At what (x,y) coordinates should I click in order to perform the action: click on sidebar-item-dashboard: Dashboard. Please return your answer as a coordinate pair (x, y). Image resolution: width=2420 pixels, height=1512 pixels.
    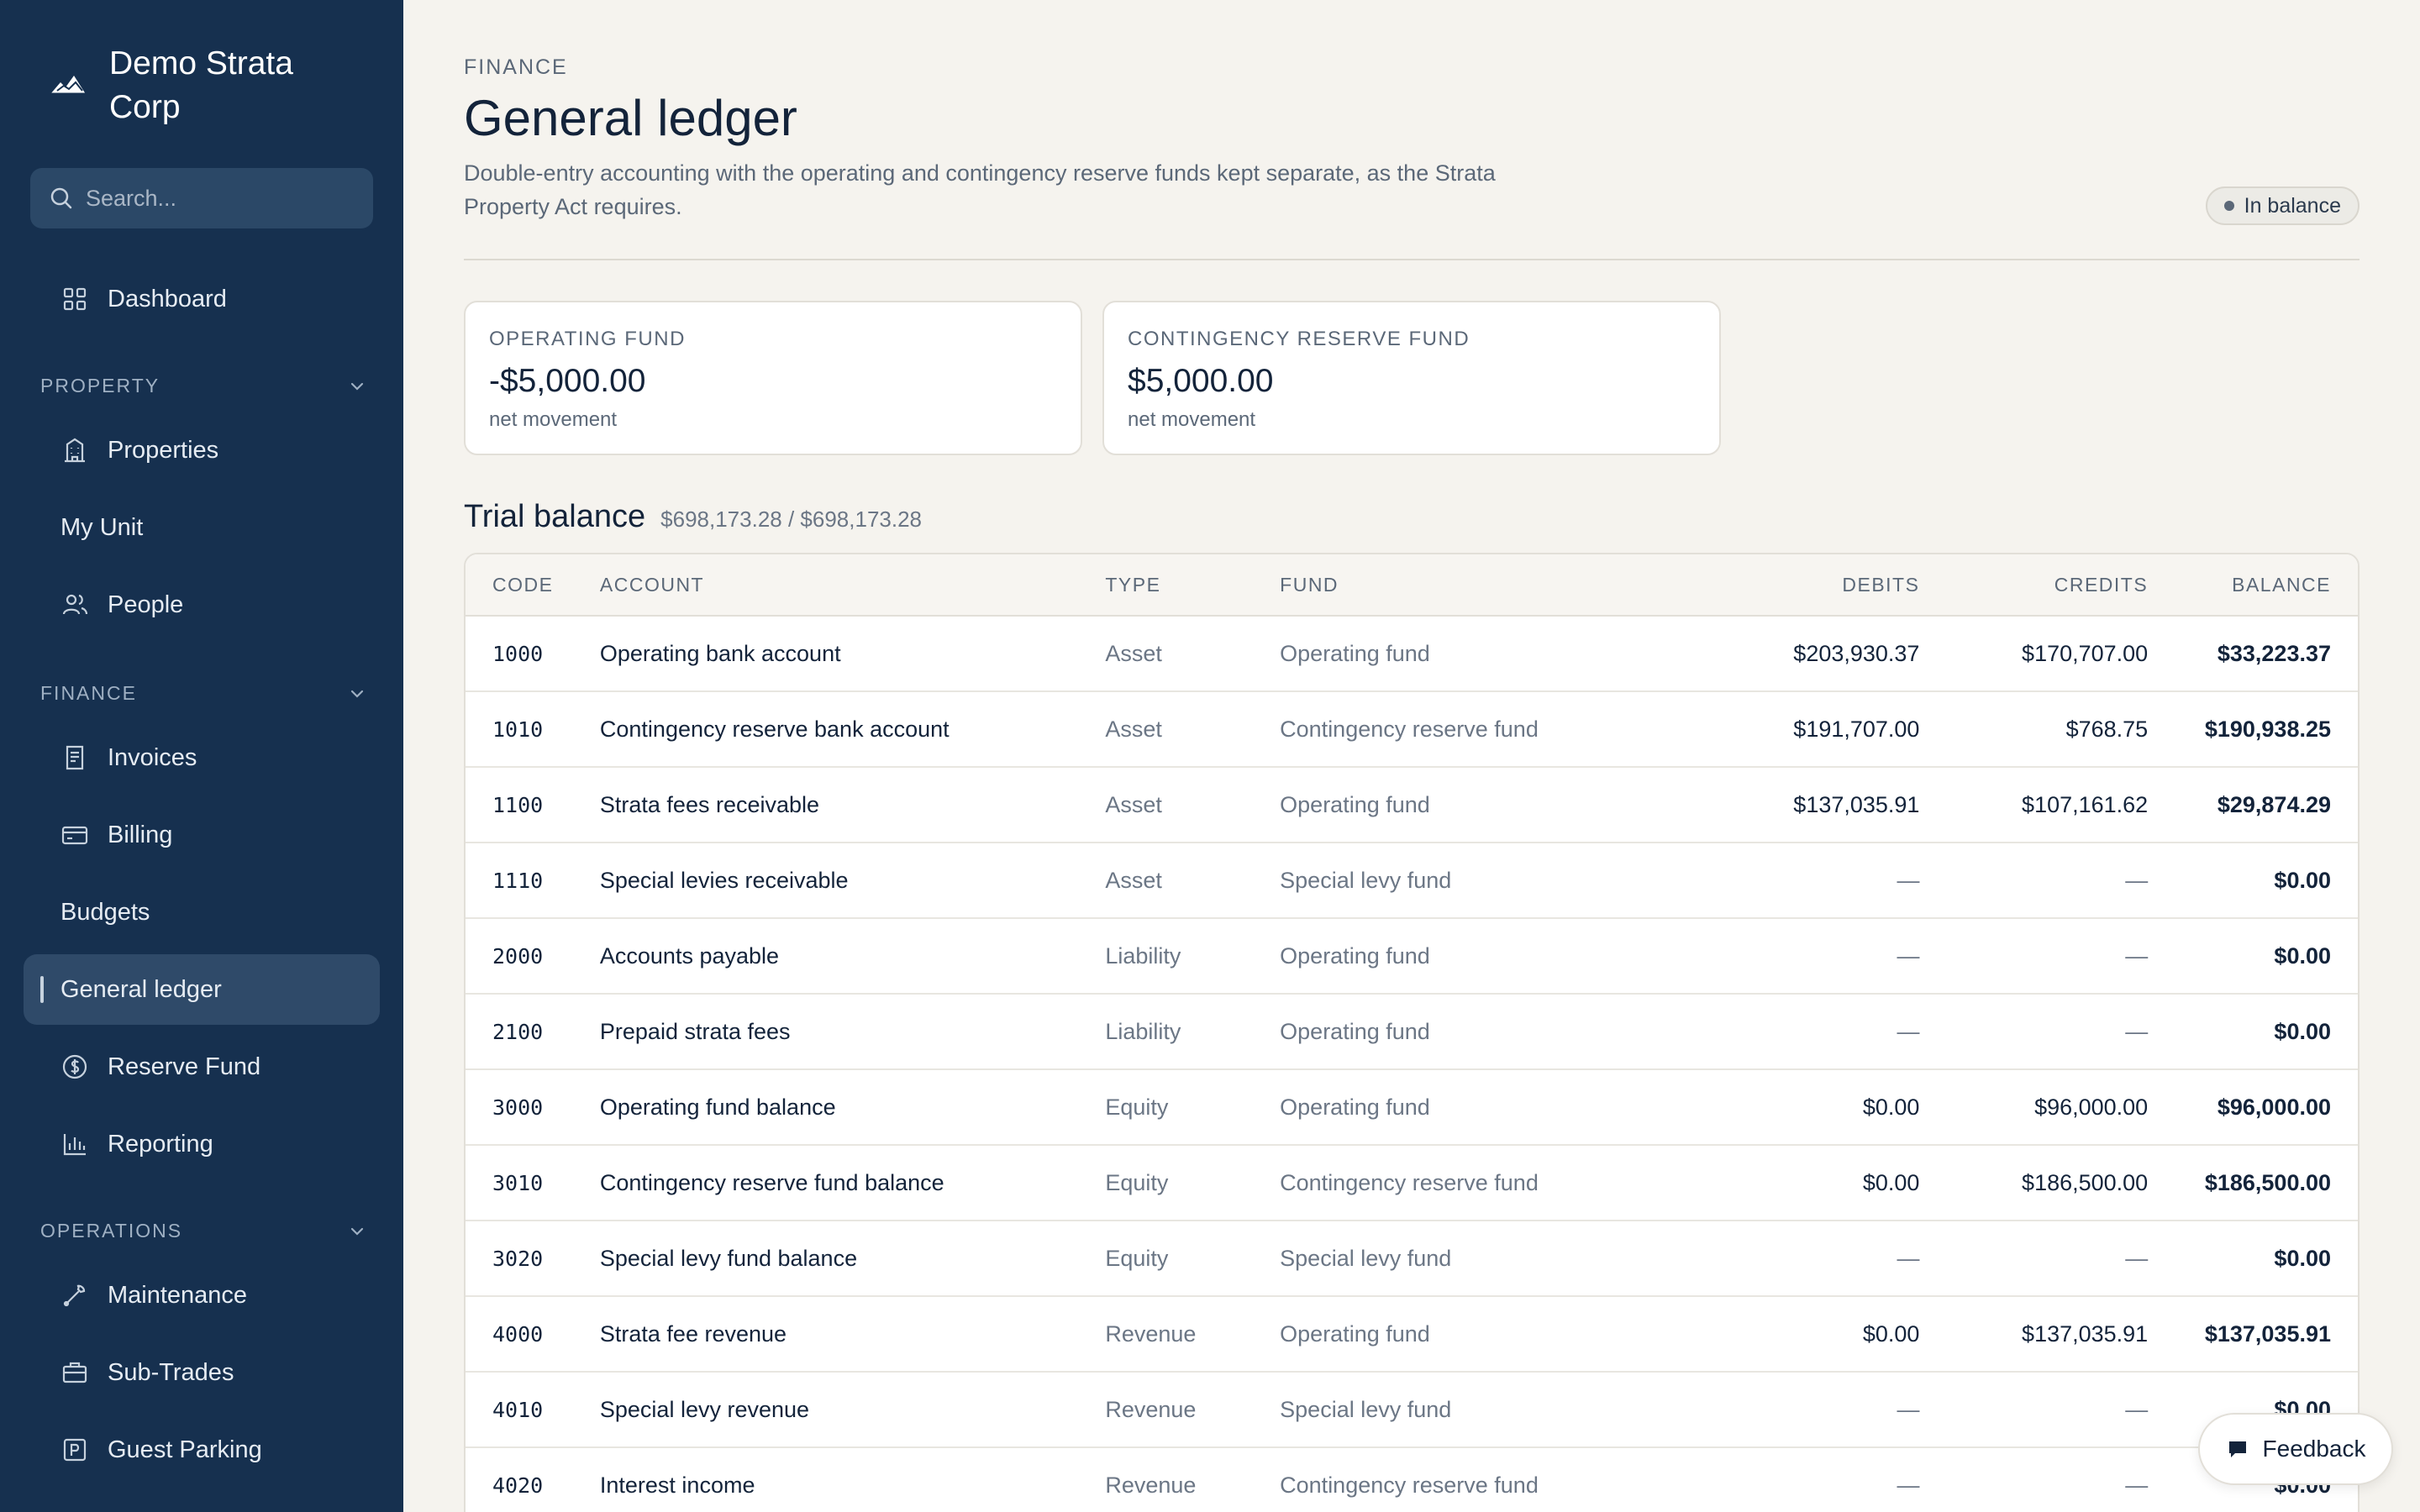
    Looking at the image, I should click on (202, 299).